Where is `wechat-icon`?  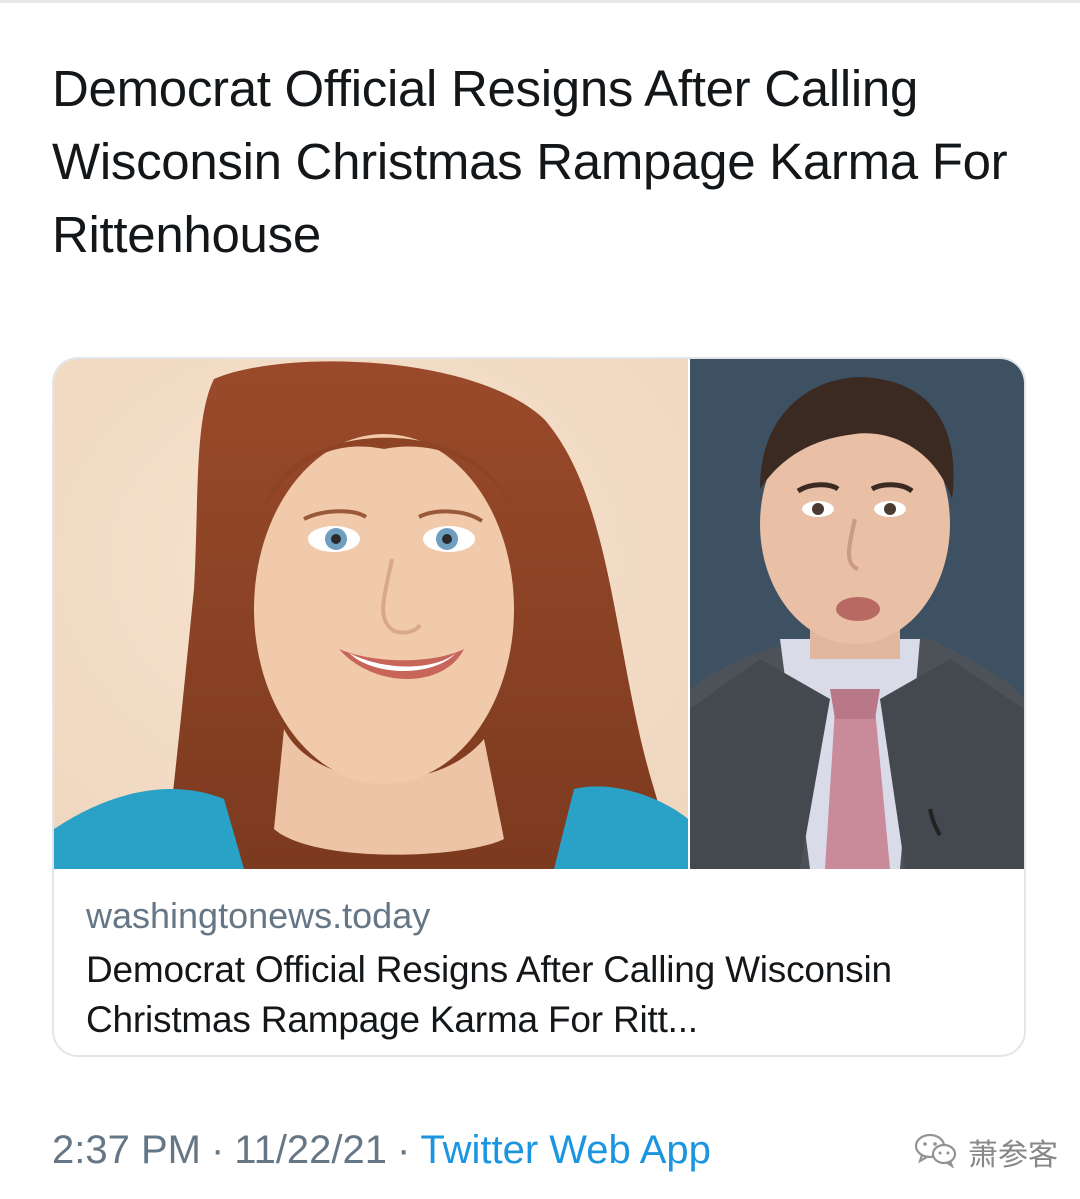
wechat-icon is located at coordinates (936, 1152).